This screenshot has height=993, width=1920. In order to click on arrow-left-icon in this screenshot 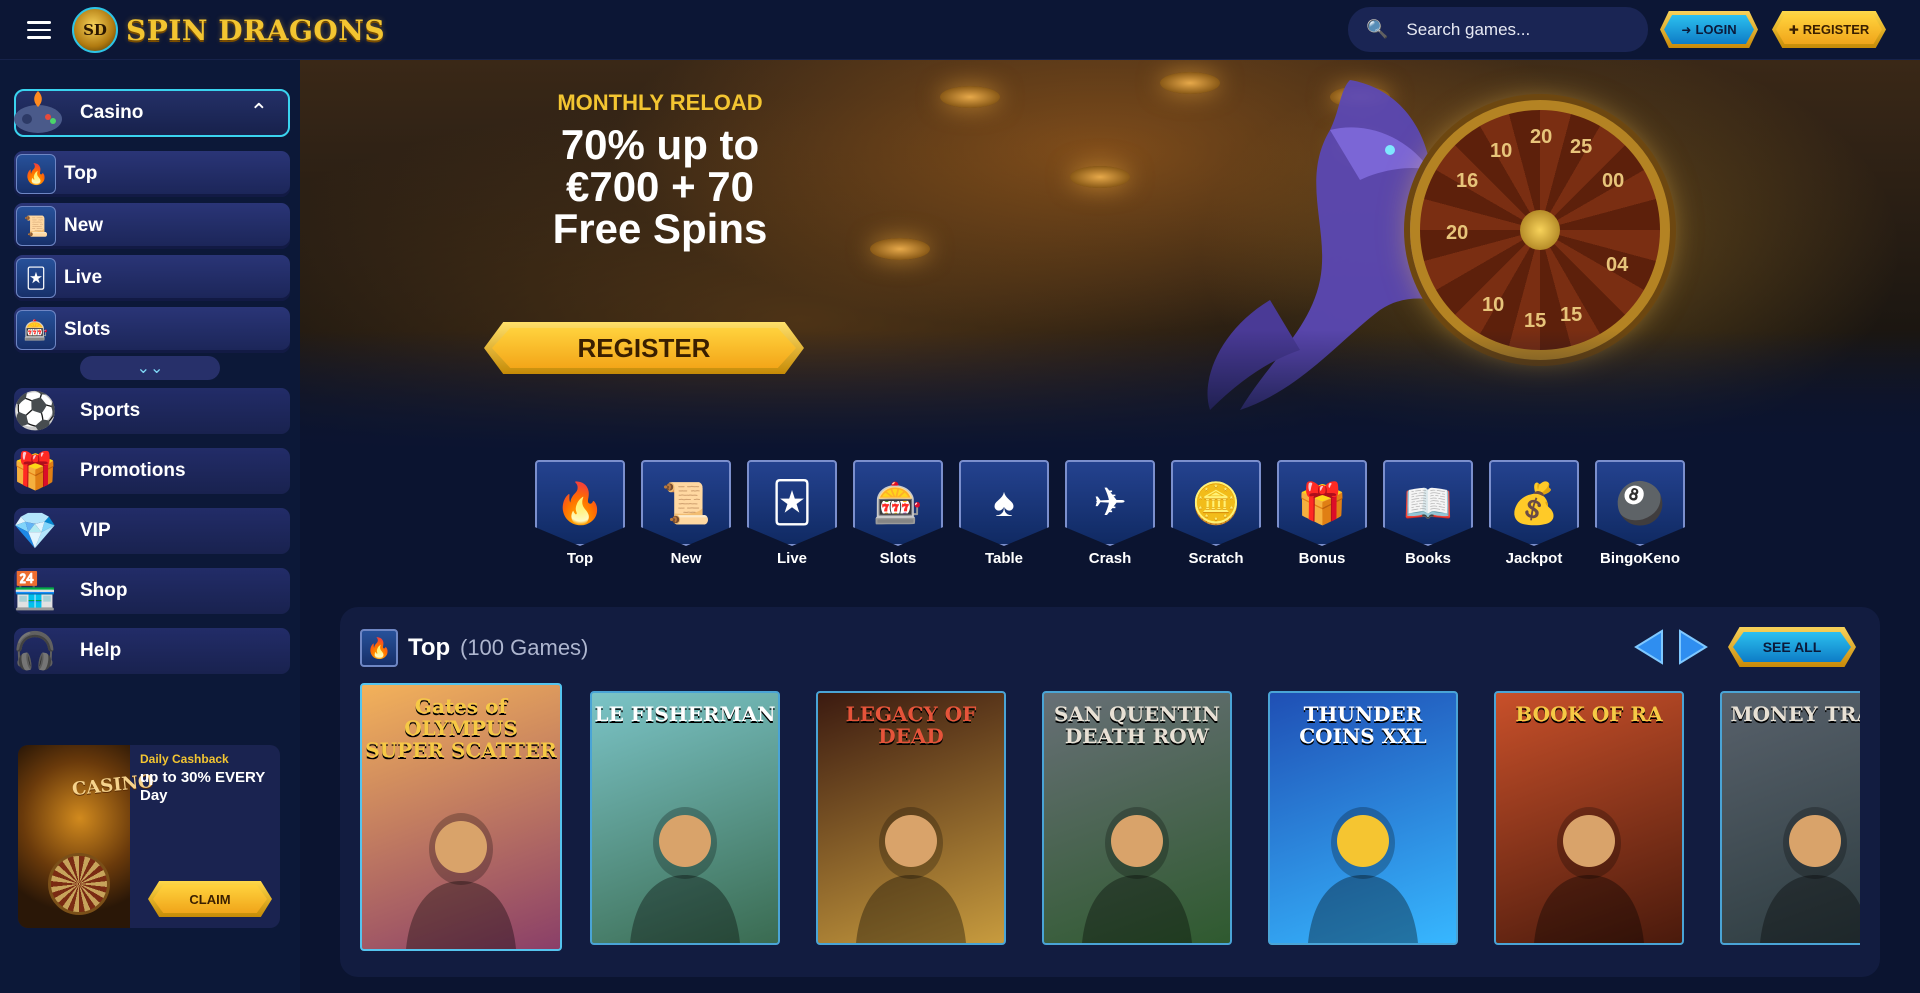, I will do `click(1648, 647)`.